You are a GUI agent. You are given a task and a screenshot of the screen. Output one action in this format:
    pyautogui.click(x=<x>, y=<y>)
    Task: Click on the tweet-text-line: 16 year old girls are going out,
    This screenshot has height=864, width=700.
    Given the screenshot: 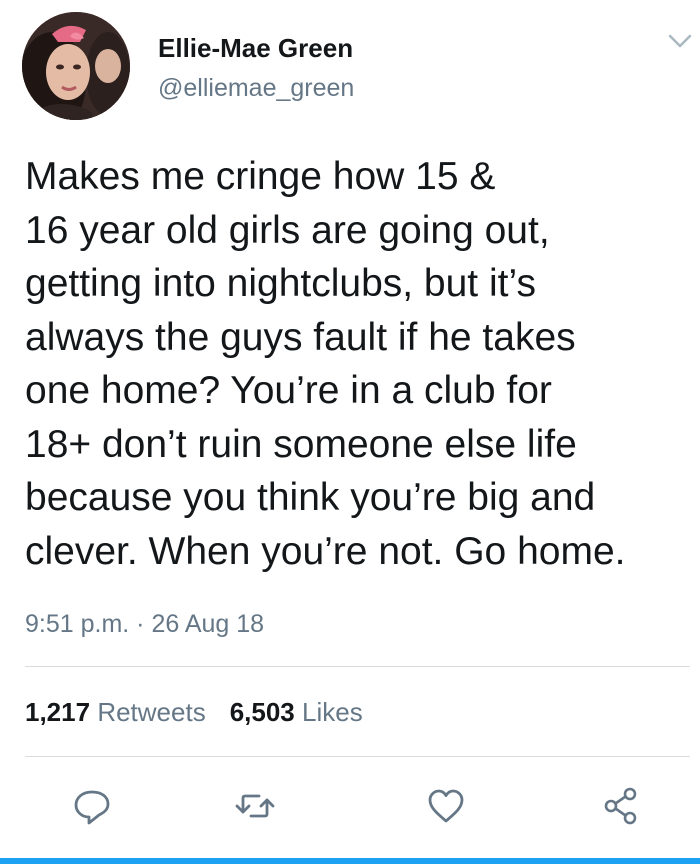 What is the action you would take?
    pyautogui.click(x=287, y=230)
    